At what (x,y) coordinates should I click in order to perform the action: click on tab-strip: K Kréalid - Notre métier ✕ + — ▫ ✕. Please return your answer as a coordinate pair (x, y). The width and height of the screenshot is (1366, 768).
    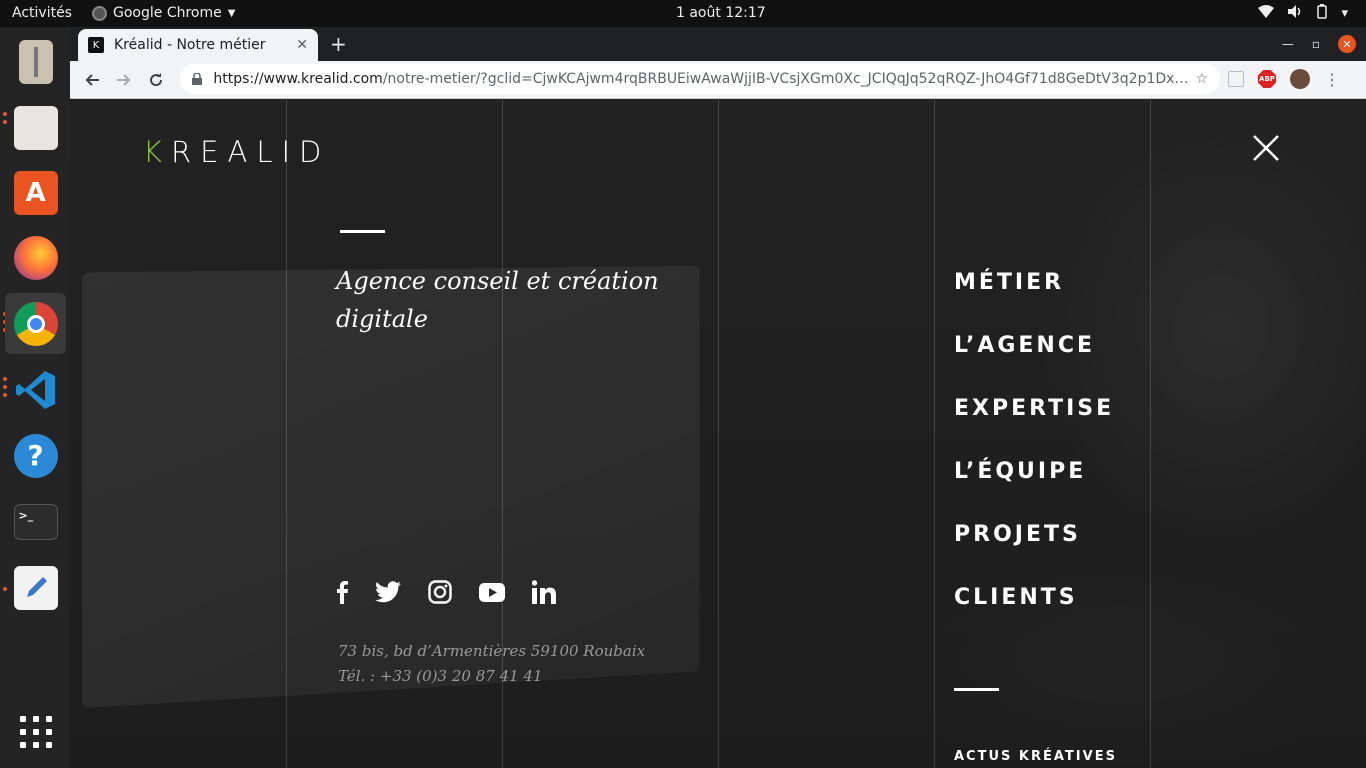
    Looking at the image, I should click on (718, 44).